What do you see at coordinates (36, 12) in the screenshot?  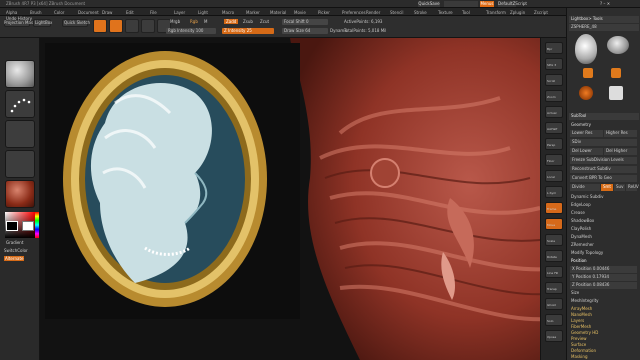 I see `menu-brush: Brush` at bounding box center [36, 12].